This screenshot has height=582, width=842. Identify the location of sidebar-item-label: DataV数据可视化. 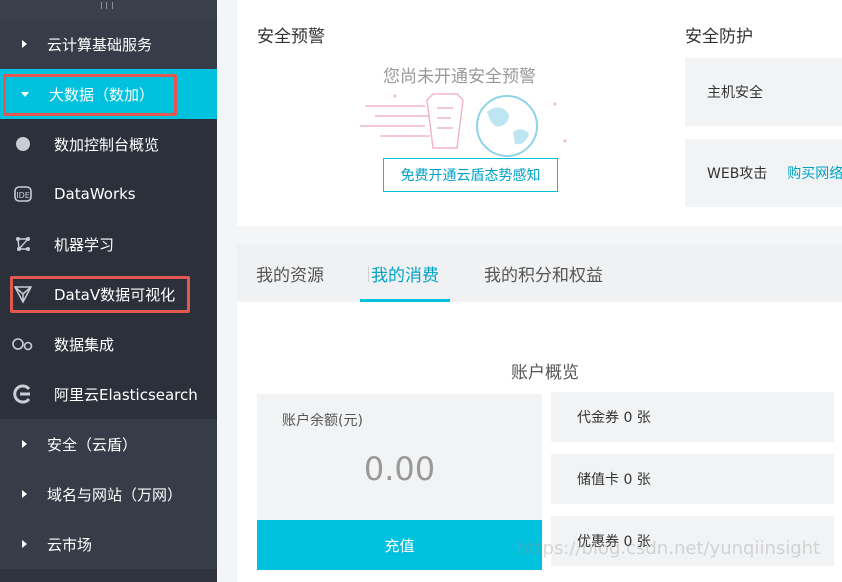
(115, 294).